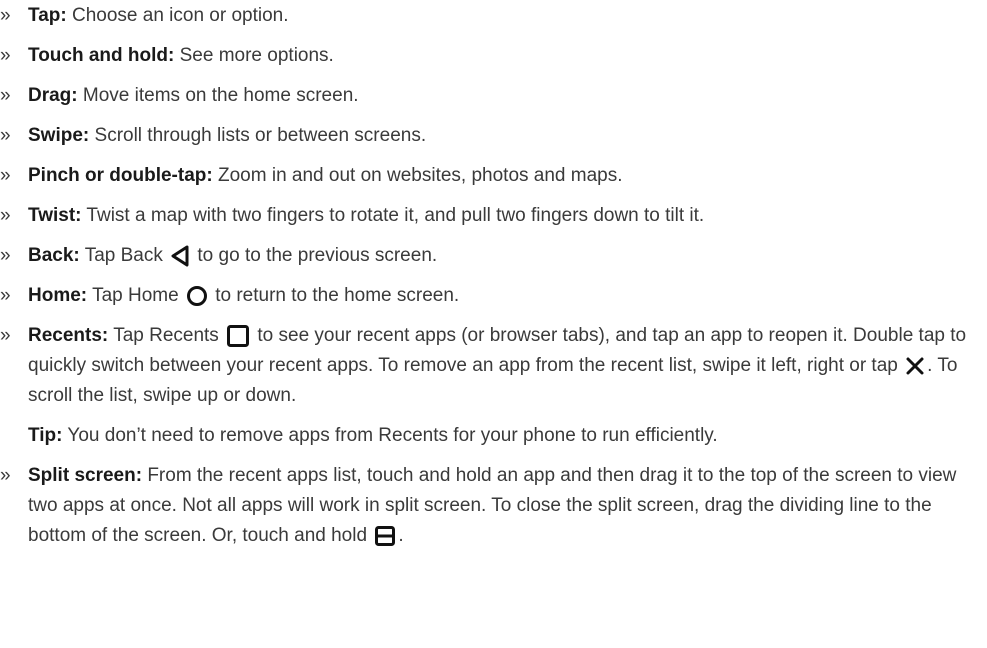  What do you see at coordinates (55, 215) in the screenshot?
I see `term: Twist:` at bounding box center [55, 215].